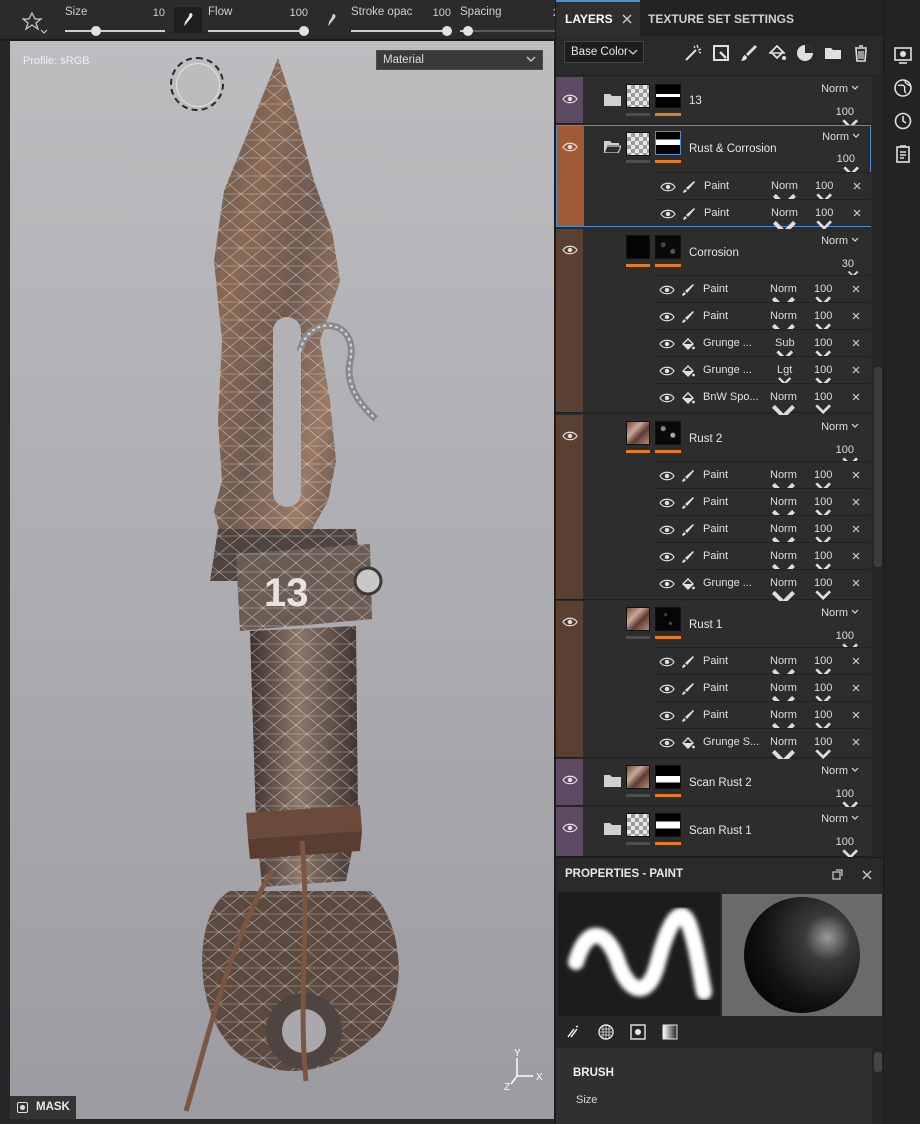 The width and height of the screenshot is (920, 1124). Describe the element at coordinates (401, 31) in the screenshot. I see `stroke-opacity-track` at that location.